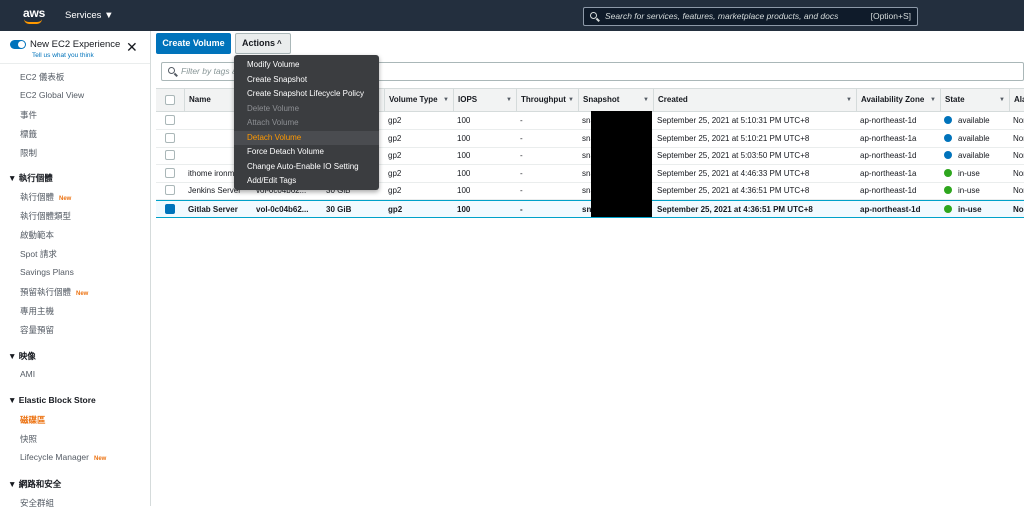 This screenshot has height=509, width=1024. Describe the element at coordinates (100, 459) in the screenshot. I see `new-badge: New` at that location.